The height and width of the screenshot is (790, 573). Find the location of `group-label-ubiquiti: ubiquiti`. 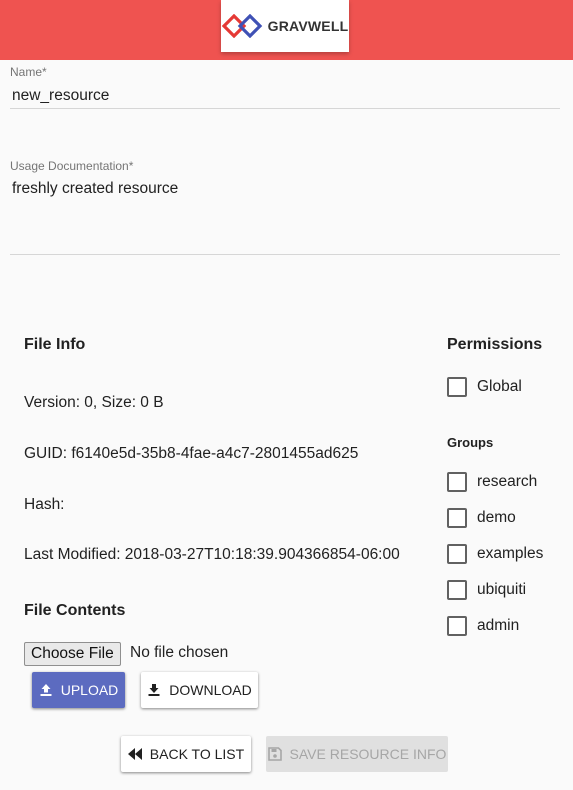

group-label-ubiquiti: ubiquiti is located at coordinates (502, 589).